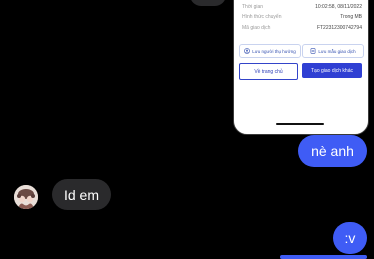 This screenshot has height=259, width=374. I want to click on avatar-image, so click(26, 197).